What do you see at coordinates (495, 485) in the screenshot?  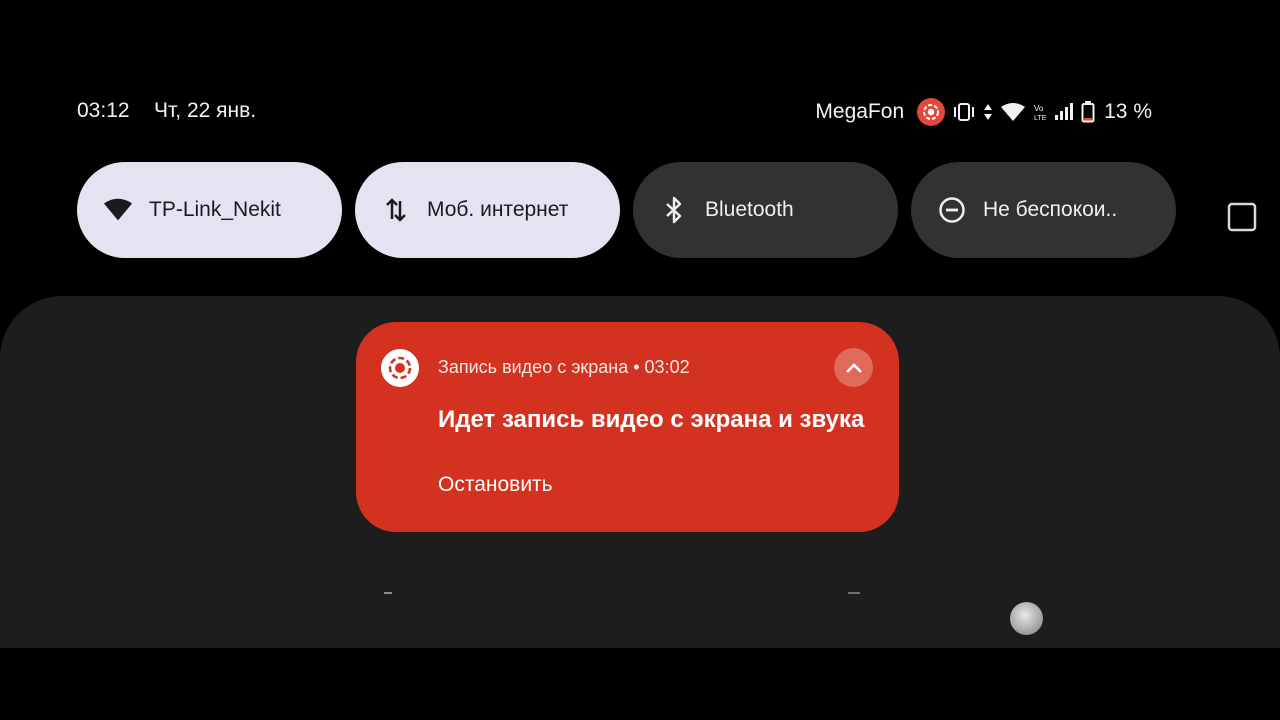 I see `stop-button: Остановить` at bounding box center [495, 485].